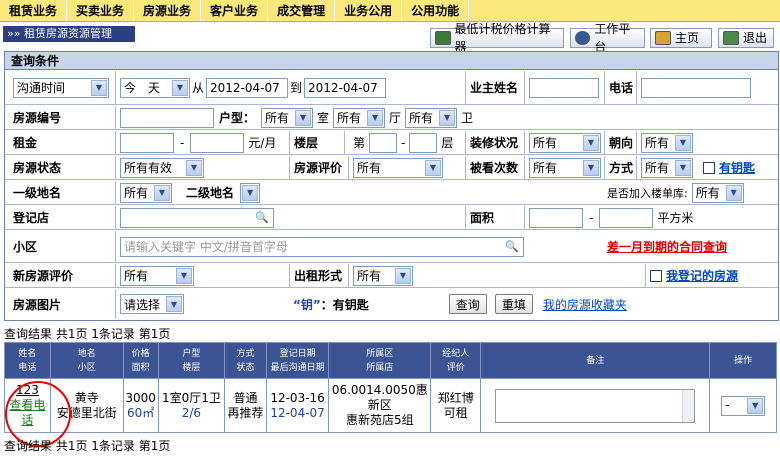 This screenshot has width=780, height=458. What do you see at coordinates (565, 142) in the screenshot?
I see `decoration-select: 所有 ▼` at bounding box center [565, 142].